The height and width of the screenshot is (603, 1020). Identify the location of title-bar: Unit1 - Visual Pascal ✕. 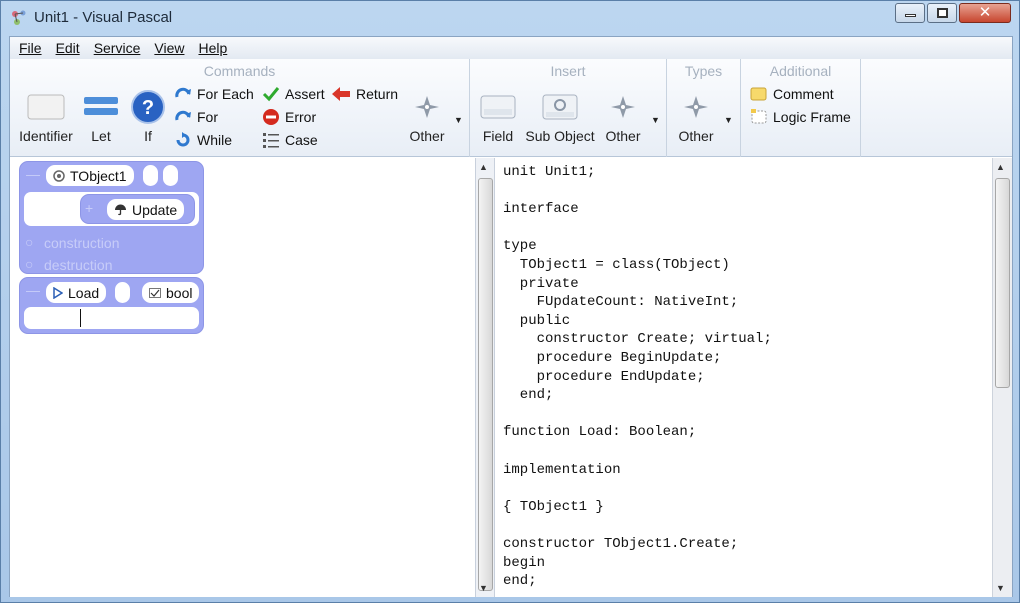
(510, 18).